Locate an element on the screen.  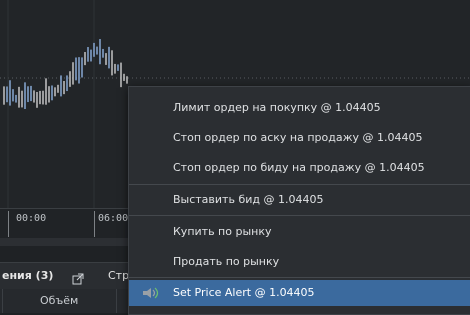
menu-item-label: Стоп ордер по аску на продажу @ 1.04405 is located at coordinates (298, 137).